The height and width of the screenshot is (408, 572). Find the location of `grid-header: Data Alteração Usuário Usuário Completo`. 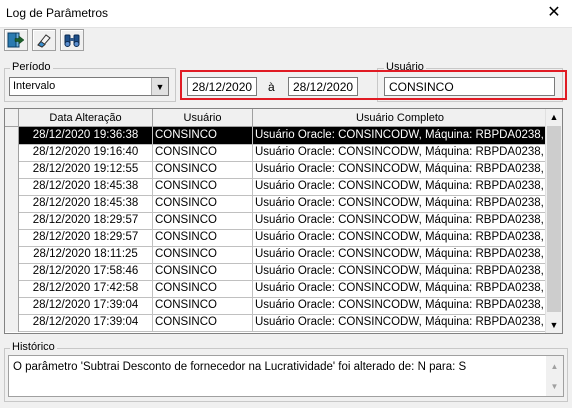

grid-header: Data Alteração Usuário Usuário Completo is located at coordinates (276, 118).